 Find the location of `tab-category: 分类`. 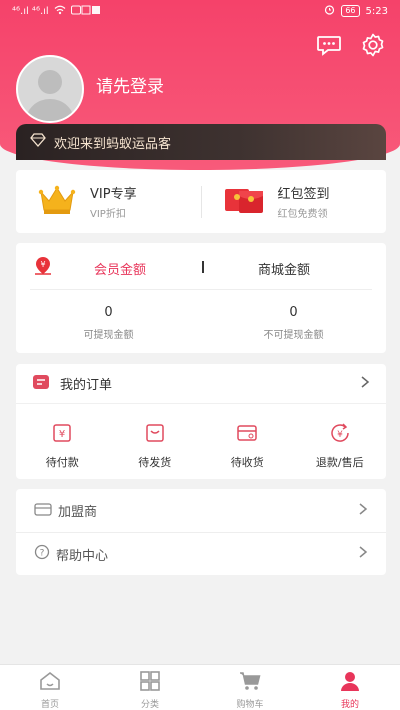

tab-category: 分类 is located at coordinates (150, 687).